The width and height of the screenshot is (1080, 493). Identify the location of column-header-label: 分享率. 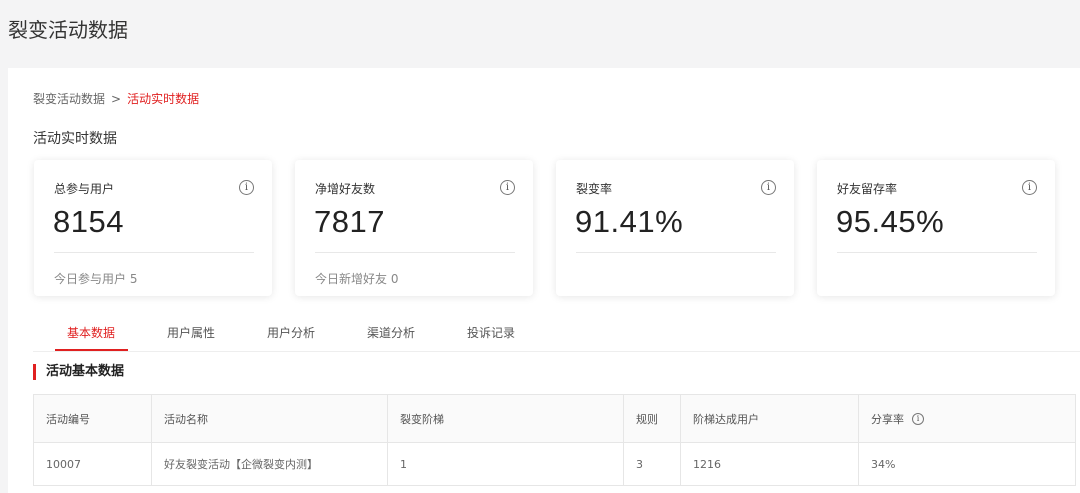
(887, 419).